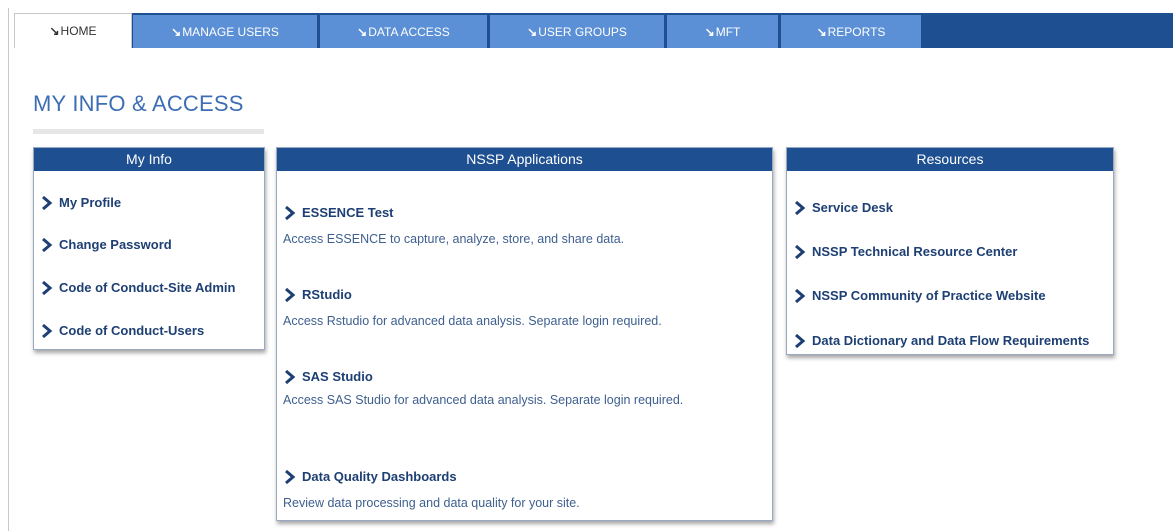 The height and width of the screenshot is (531, 1173). Describe the element at coordinates (728, 31) in the screenshot. I see `tab-label: MFT` at that location.